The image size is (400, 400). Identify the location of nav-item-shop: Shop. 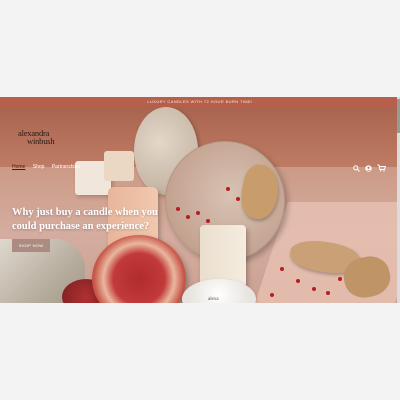
(39, 167).